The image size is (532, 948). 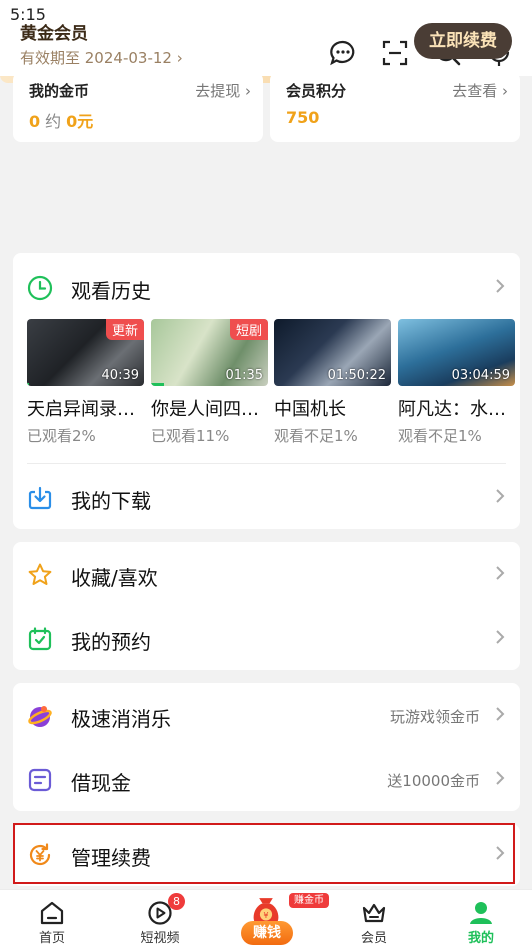 I want to click on promotions-card: 极速消消乐 玩游戏领金币 借现金 送10000金币, so click(x=266, y=747).